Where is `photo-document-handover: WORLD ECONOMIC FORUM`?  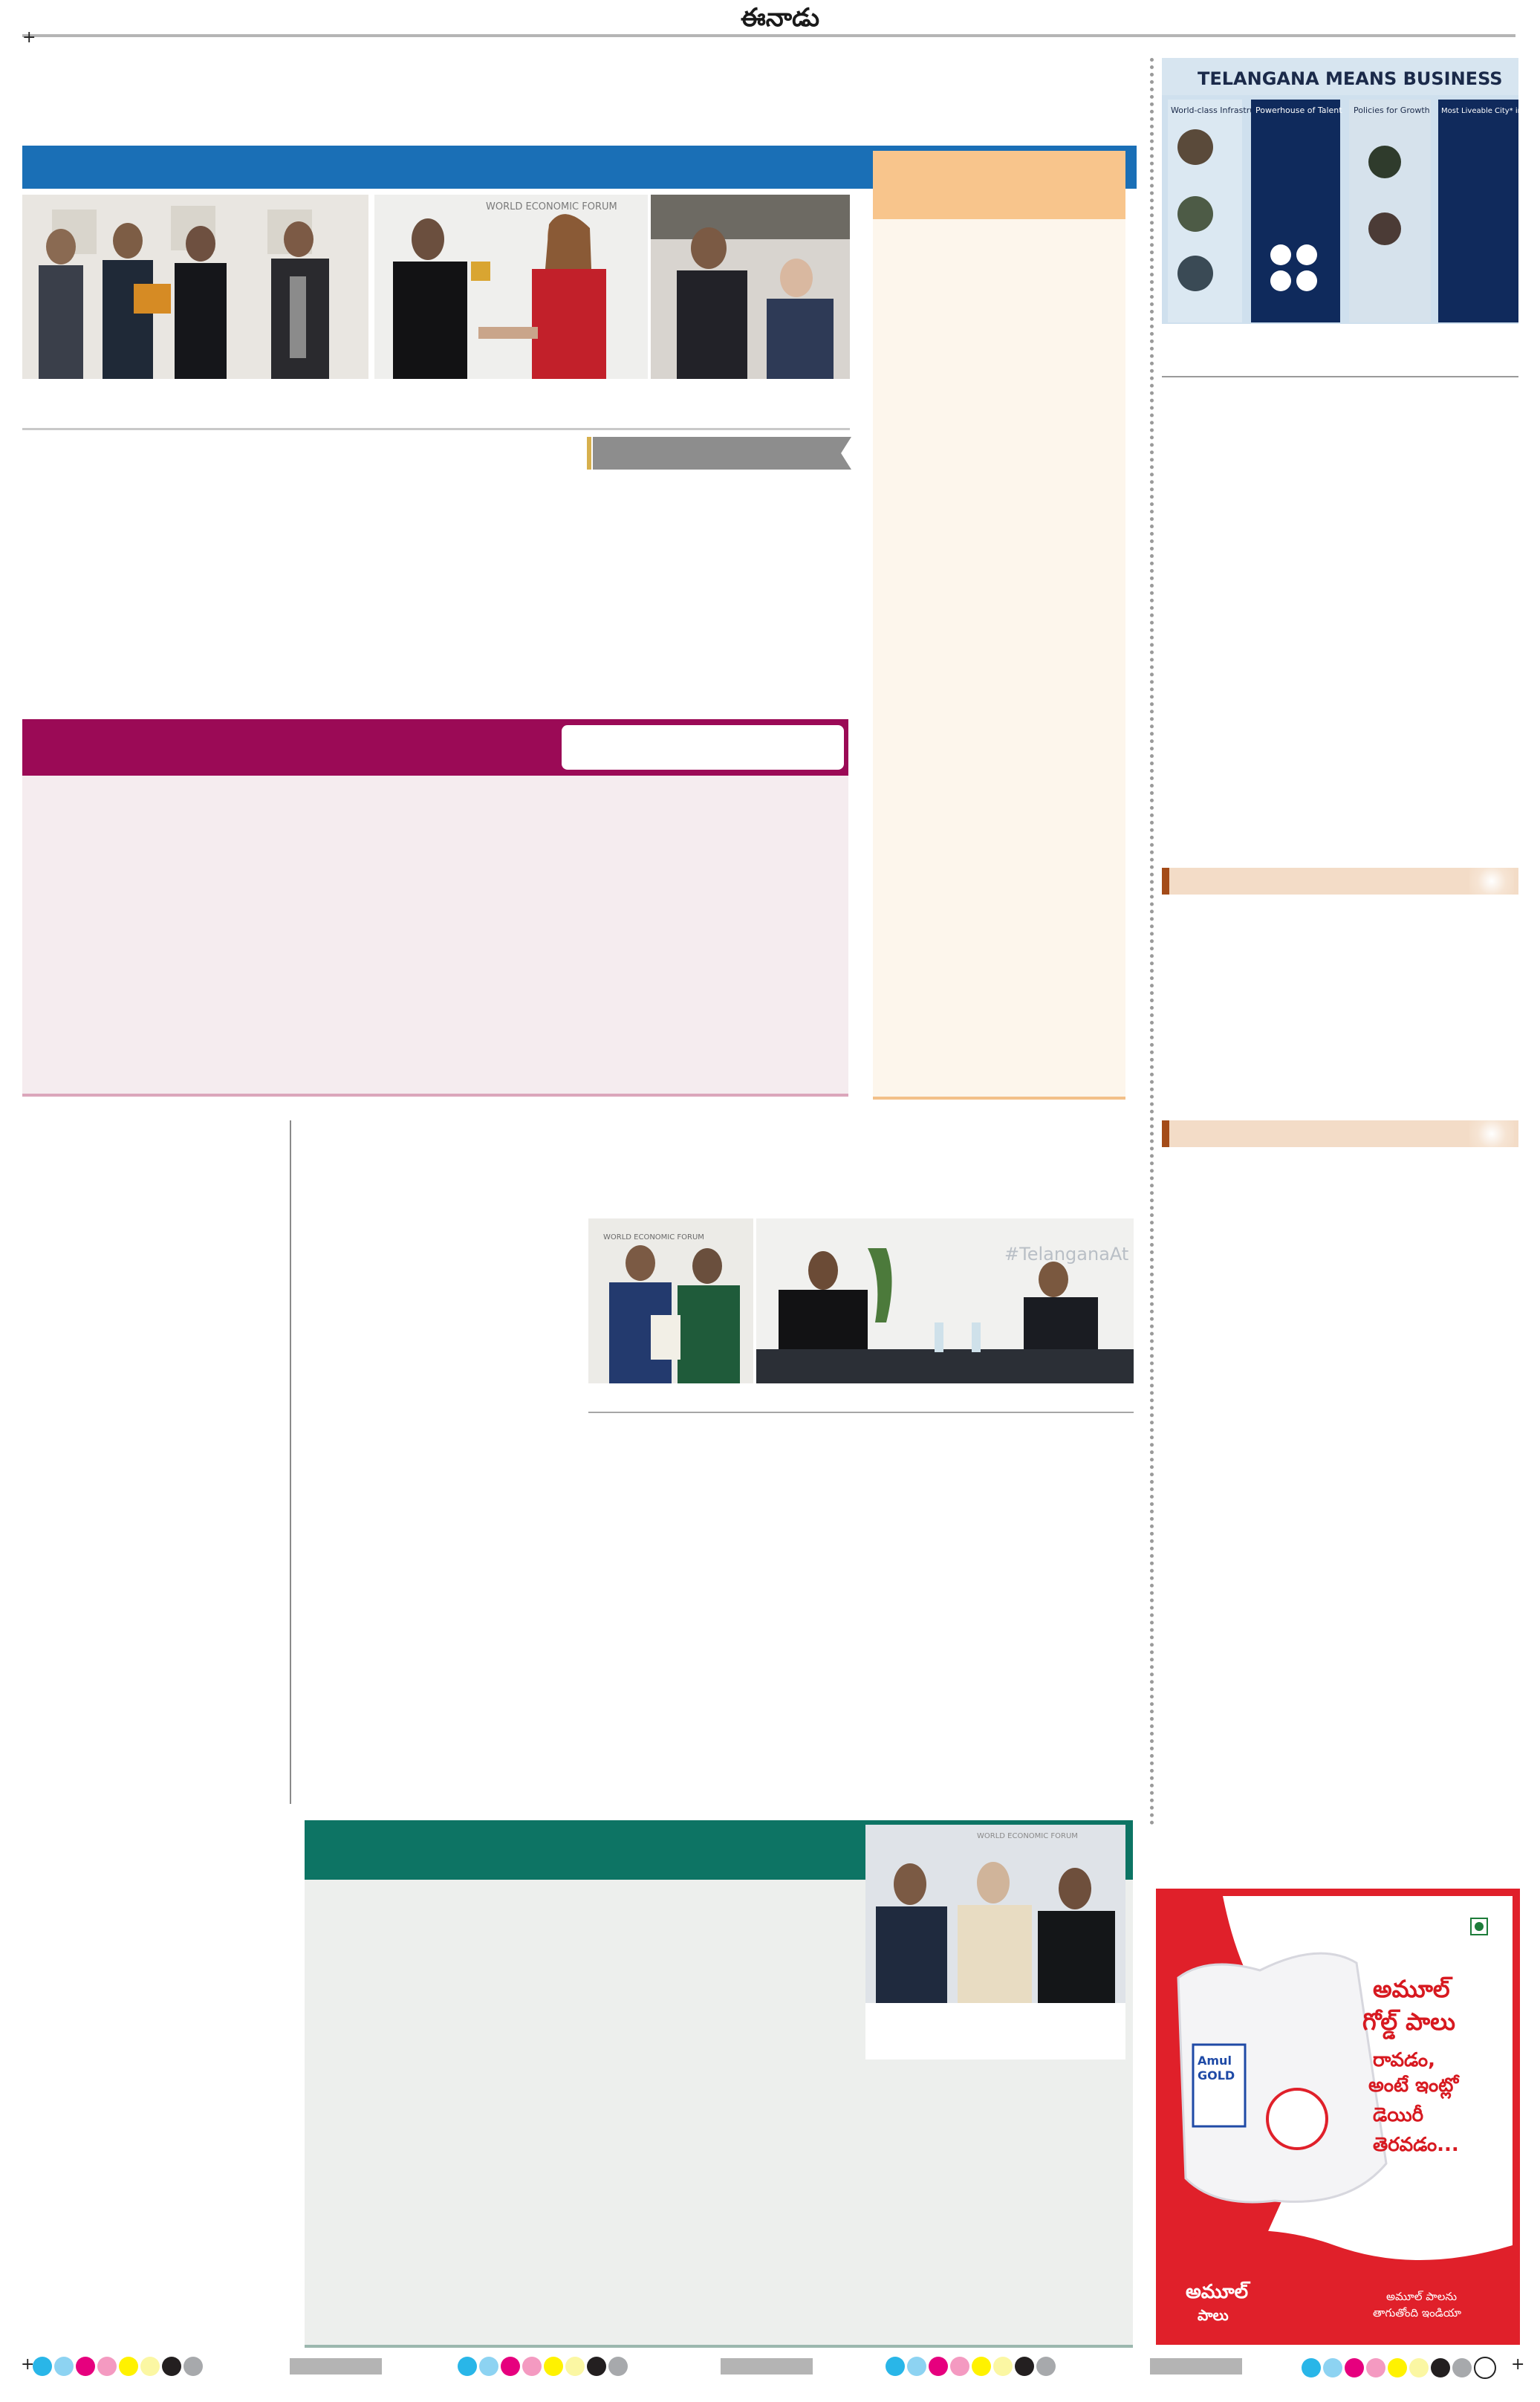 photo-document-handover: WORLD ECONOMIC FORUM is located at coordinates (670, 1300).